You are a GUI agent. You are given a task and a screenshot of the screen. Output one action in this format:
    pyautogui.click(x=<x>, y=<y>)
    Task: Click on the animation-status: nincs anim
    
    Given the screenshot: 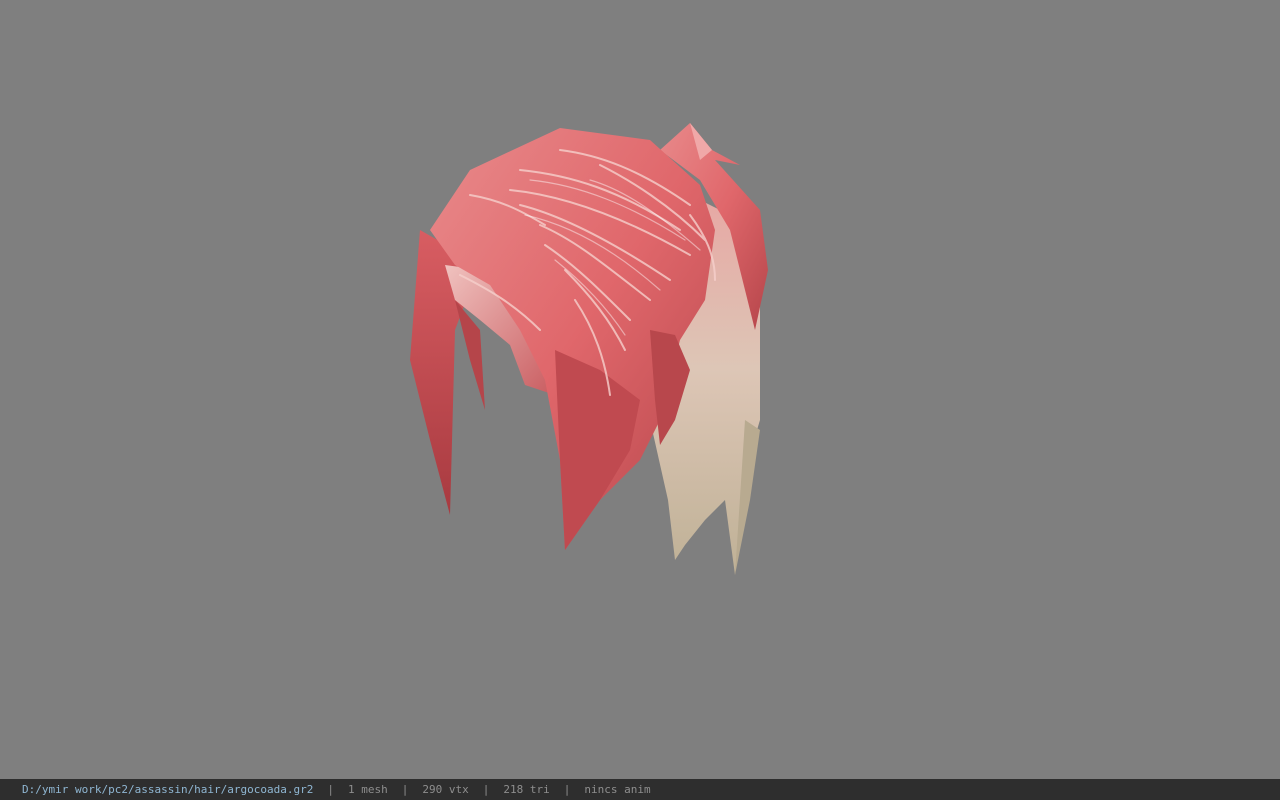 What is the action you would take?
    pyautogui.click(x=617, y=789)
    